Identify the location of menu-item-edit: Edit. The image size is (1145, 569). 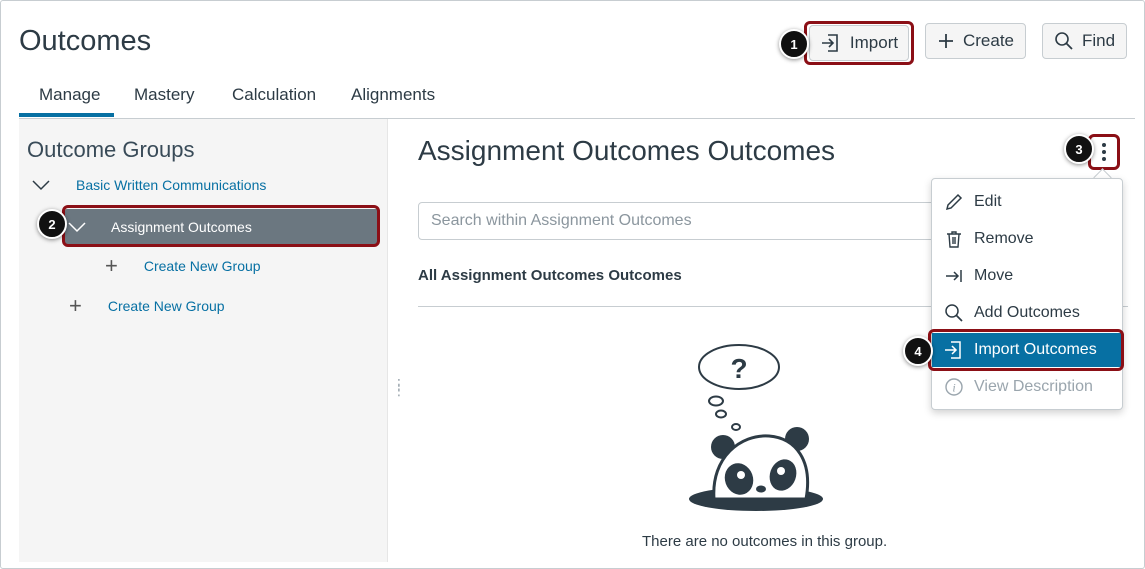
(1027, 202).